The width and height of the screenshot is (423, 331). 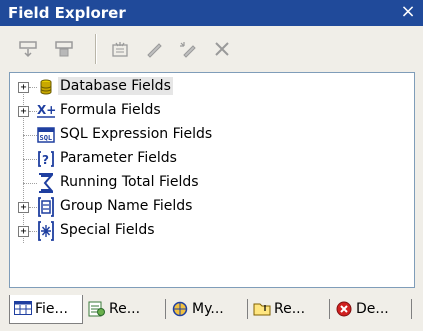 I want to click on tree-item-formula-fields: + X+1 Formula Fields, so click(x=210, y=111).